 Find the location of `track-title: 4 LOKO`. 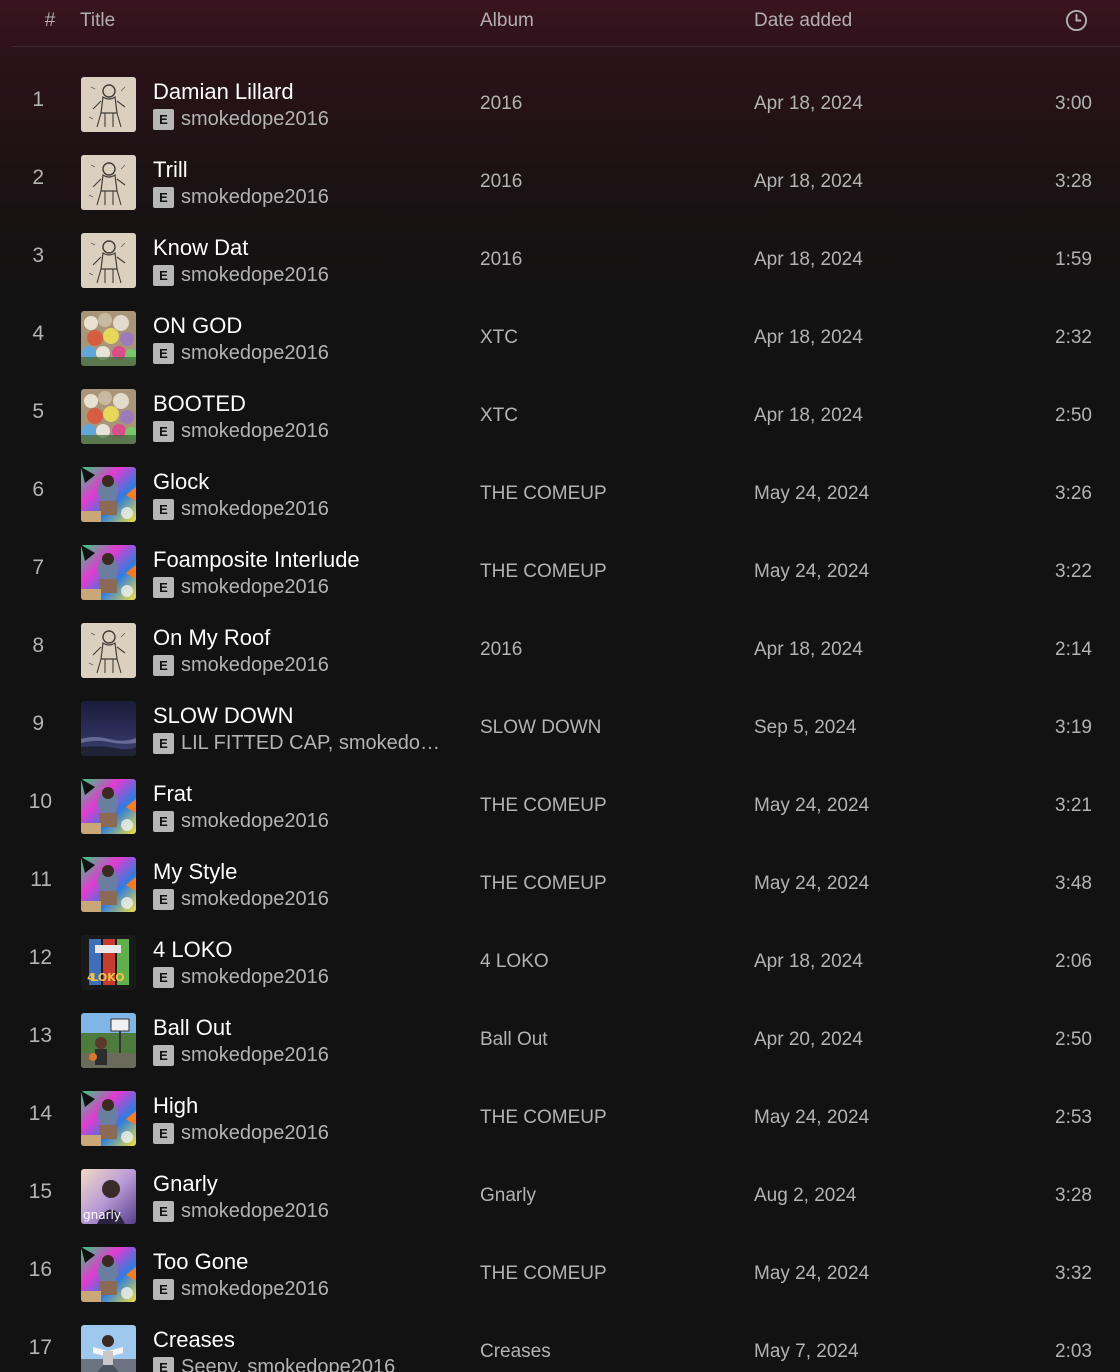

track-title: 4 LOKO is located at coordinates (192, 950).